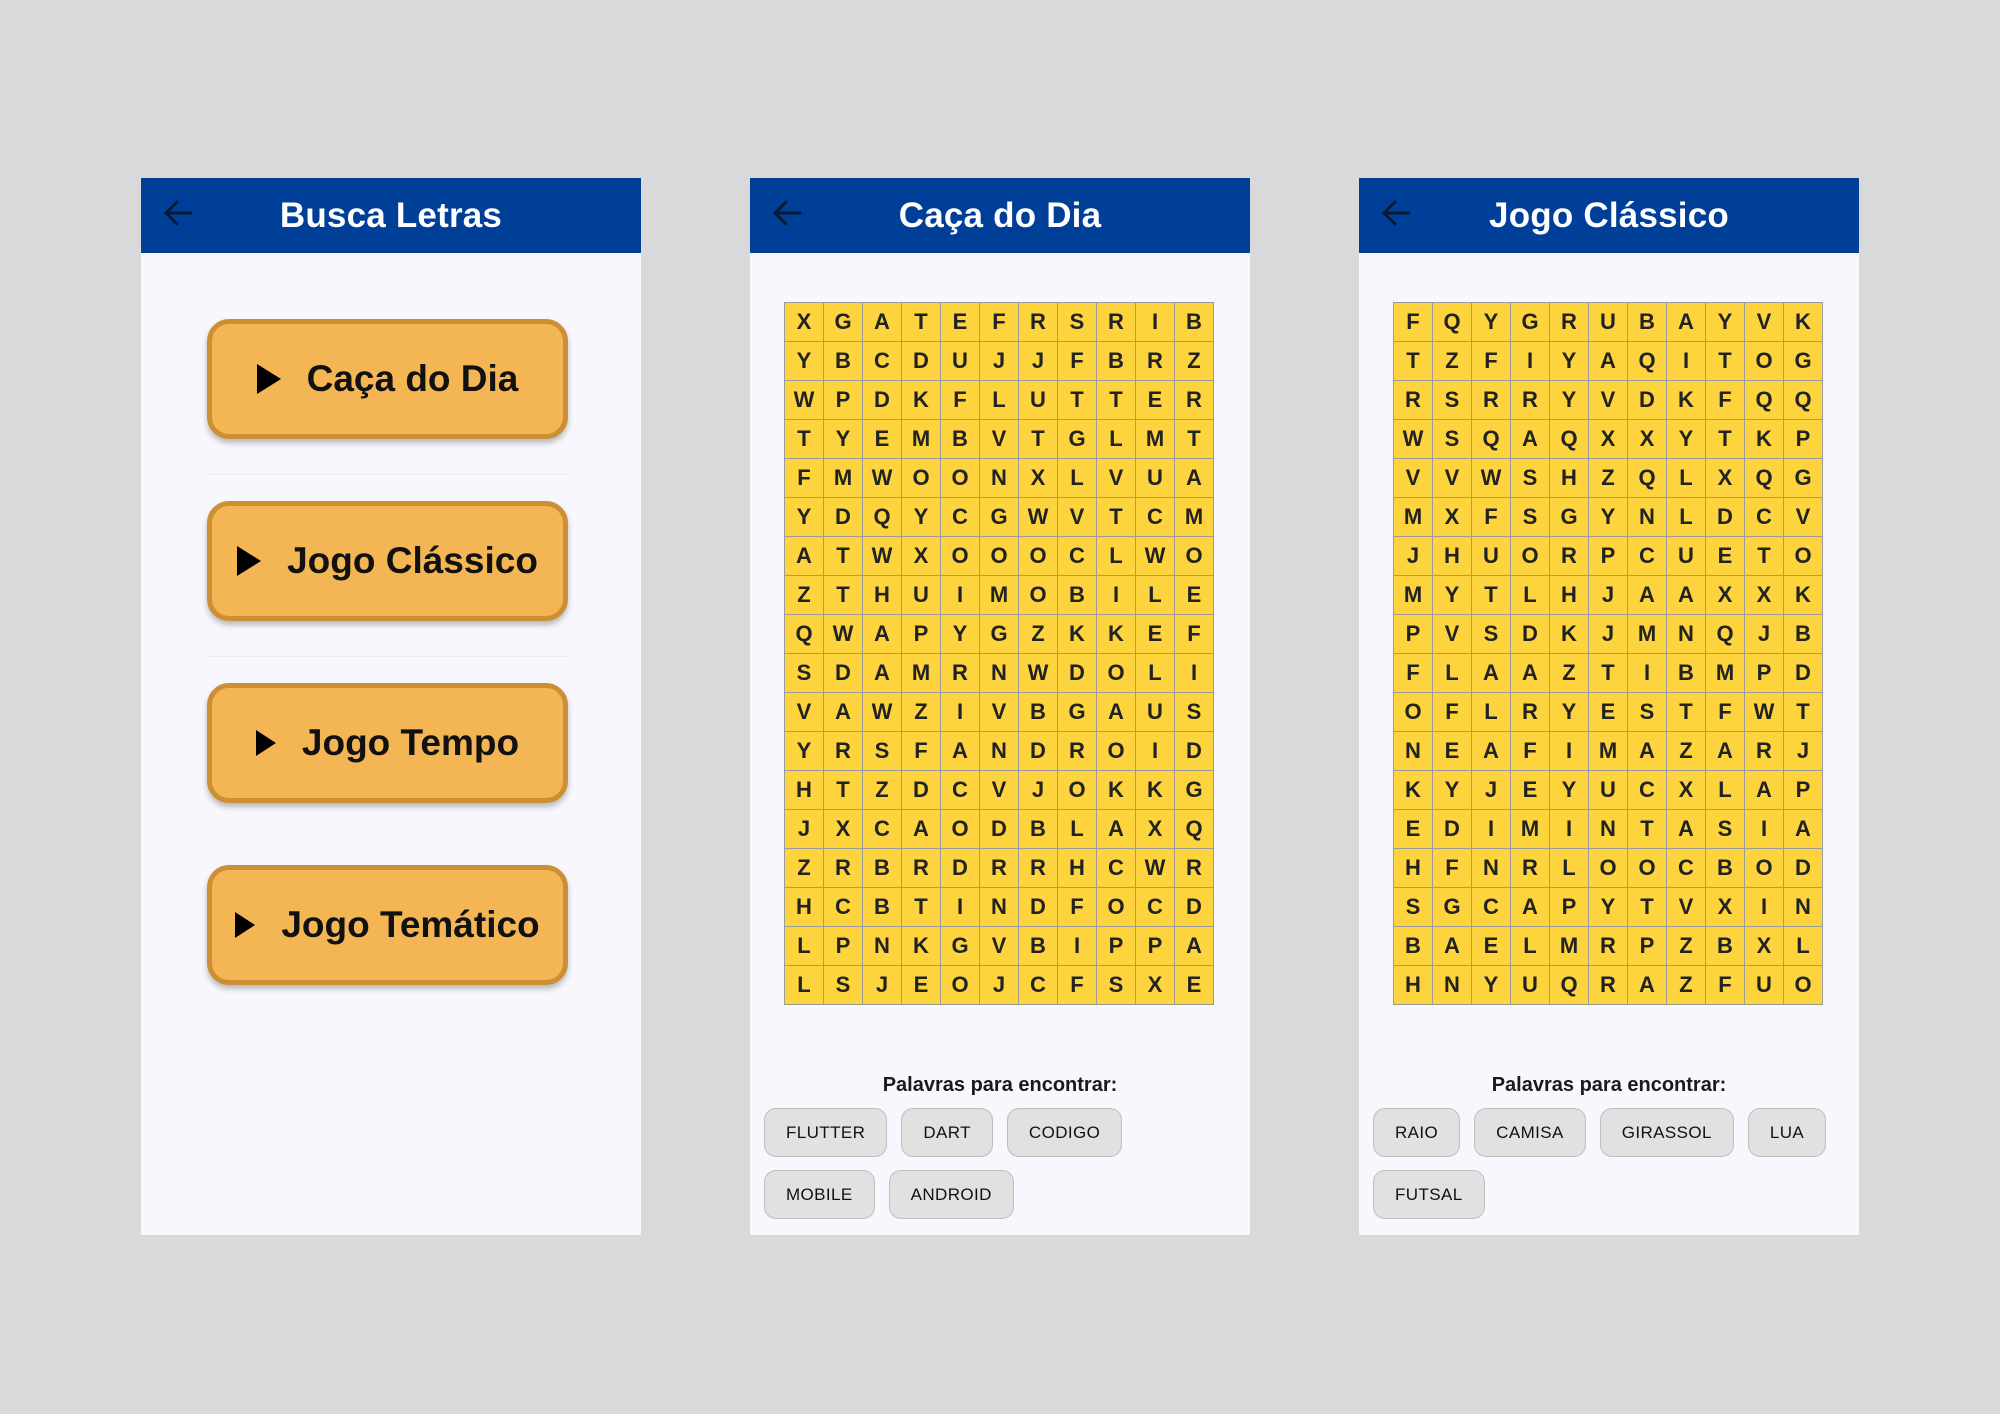 This screenshot has width=2000, height=1414. What do you see at coordinates (882, 712) in the screenshot?
I see `grid-cell: W` at bounding box center [882, 712].